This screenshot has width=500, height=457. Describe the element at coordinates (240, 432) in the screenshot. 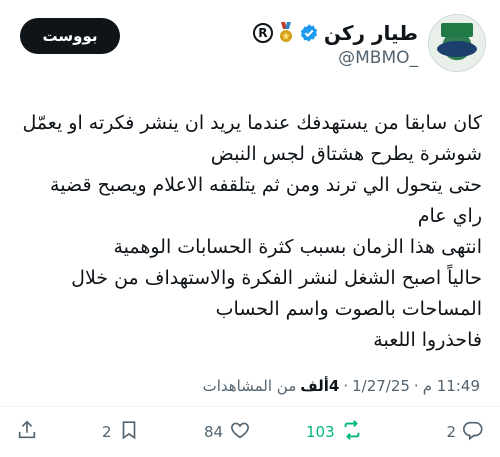

I see `heart-icon` at that location.